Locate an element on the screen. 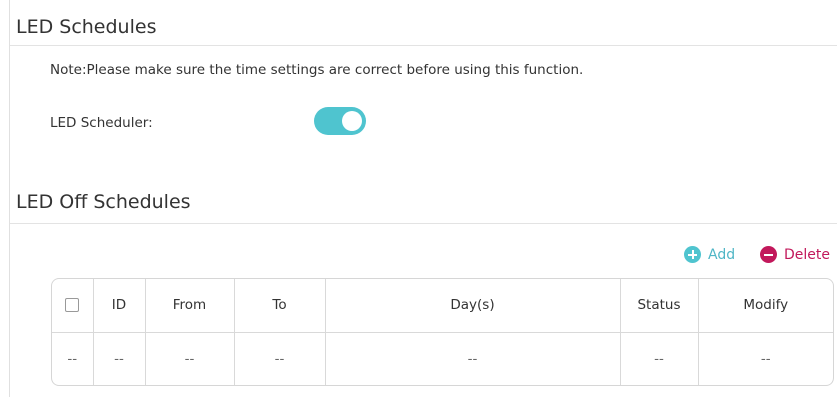 The image size is (837, 397). select-all-checkbox is located at coordinates (72, 305).